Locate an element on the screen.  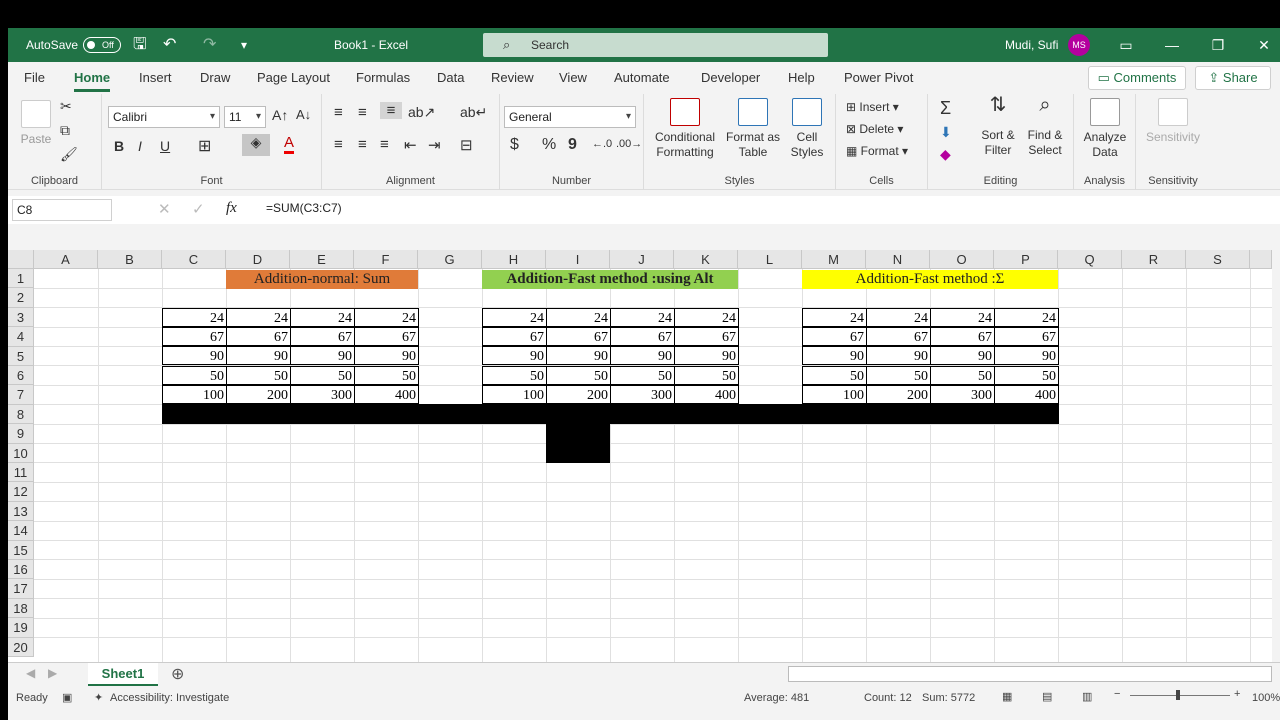
search-box: ⌕ Search is located at coordinates (655, 45).